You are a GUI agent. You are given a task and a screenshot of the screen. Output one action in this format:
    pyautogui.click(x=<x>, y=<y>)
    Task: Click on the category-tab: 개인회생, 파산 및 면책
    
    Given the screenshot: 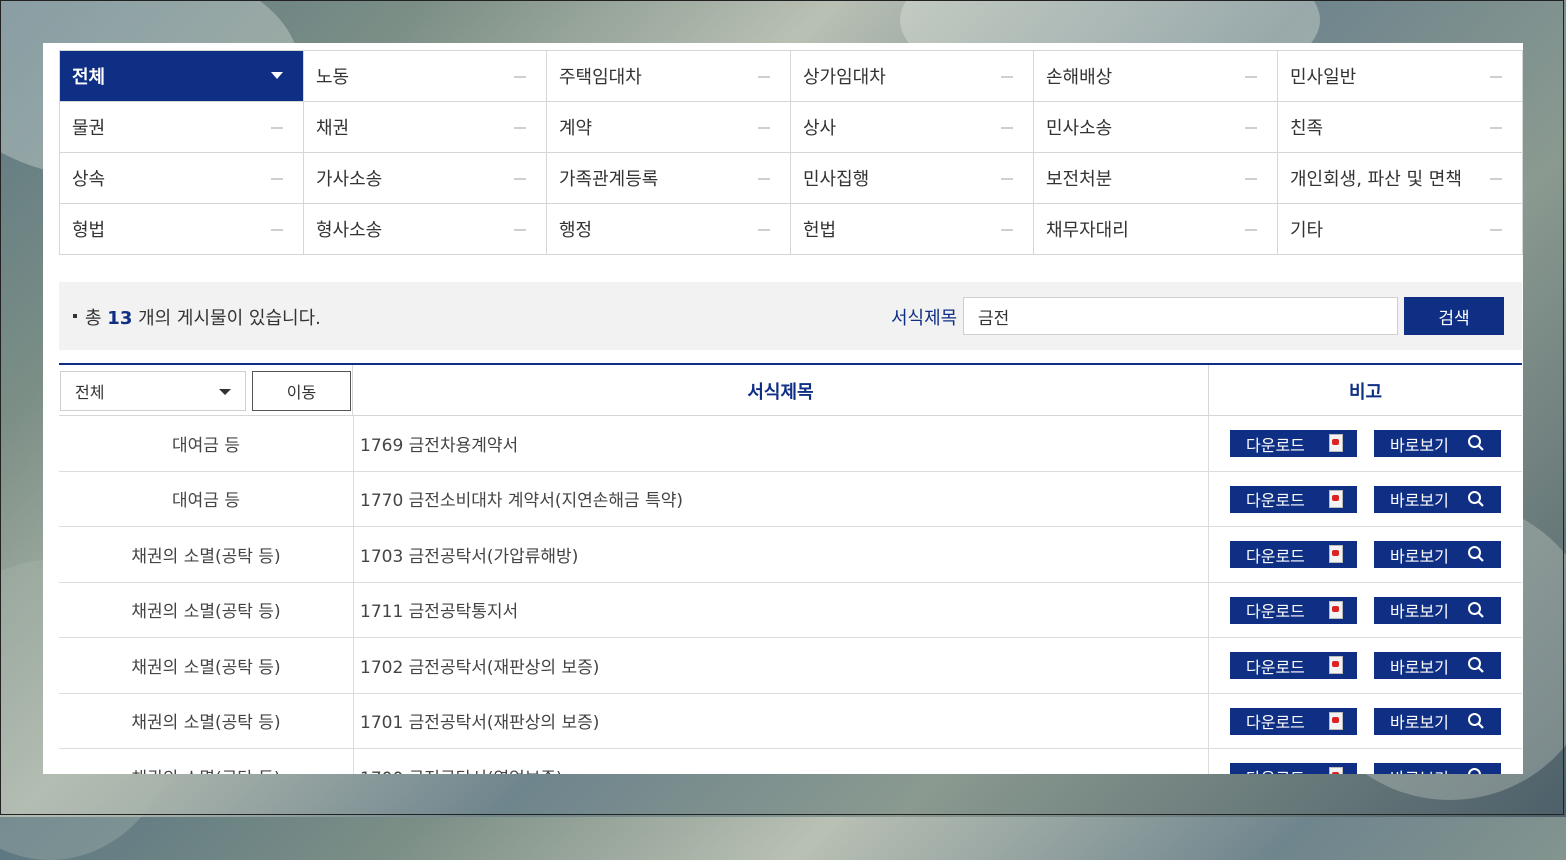 What is the action you would take?
    pyautogui.click(x=1400, y=178)
    